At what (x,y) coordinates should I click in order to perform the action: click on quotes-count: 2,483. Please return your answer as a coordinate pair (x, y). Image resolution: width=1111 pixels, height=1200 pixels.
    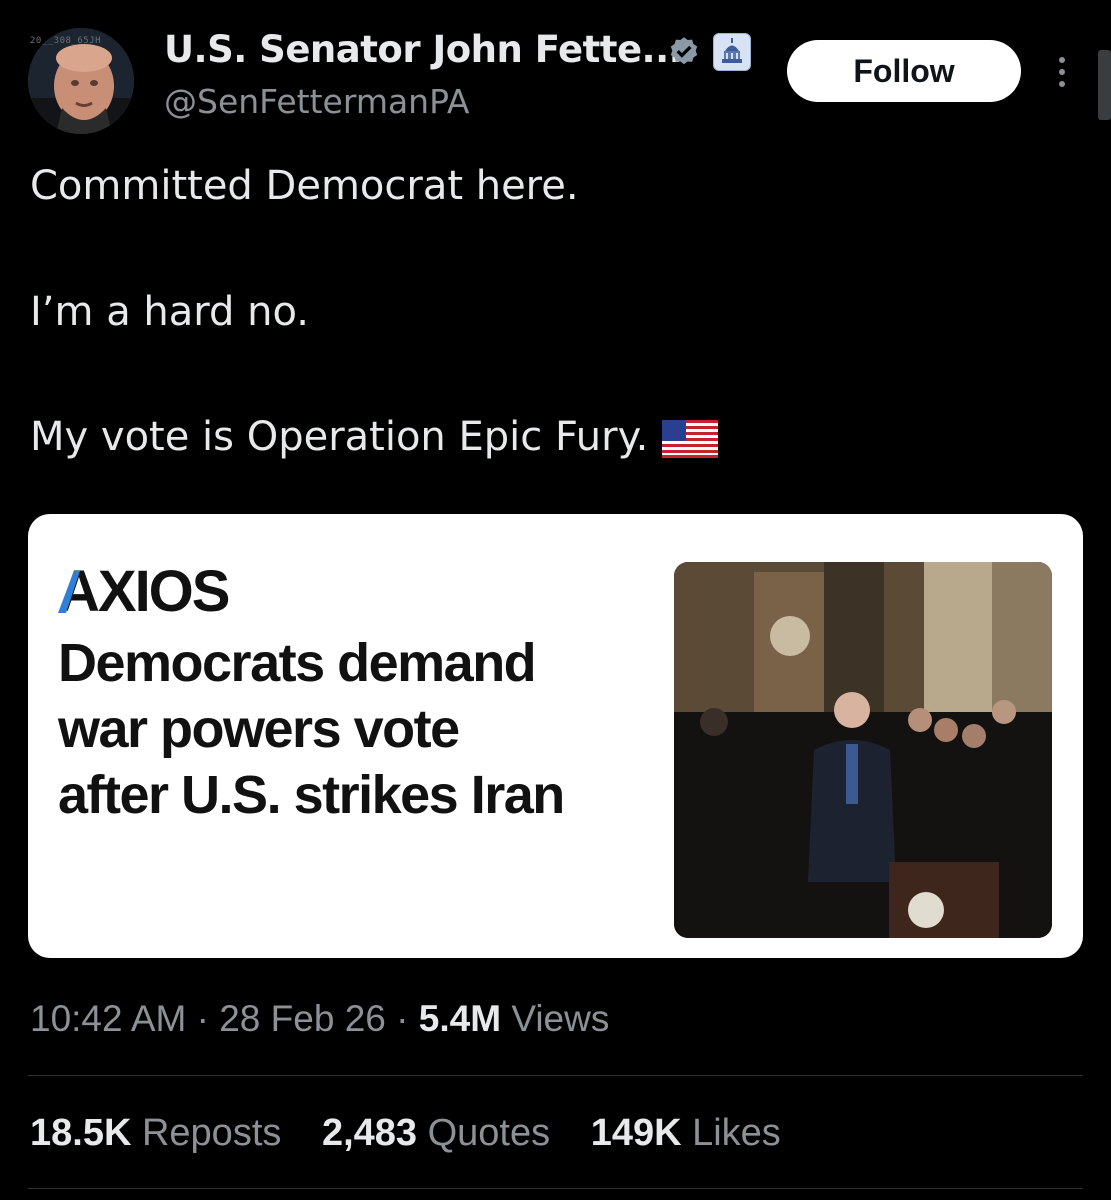
    Looking at the image, I should click on (369, 1133).